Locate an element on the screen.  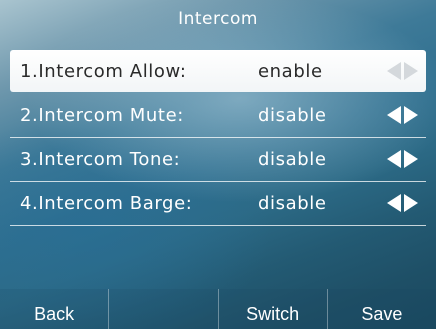
option-label: 4.Intercom Barge: is located at coordinates (106, 203).